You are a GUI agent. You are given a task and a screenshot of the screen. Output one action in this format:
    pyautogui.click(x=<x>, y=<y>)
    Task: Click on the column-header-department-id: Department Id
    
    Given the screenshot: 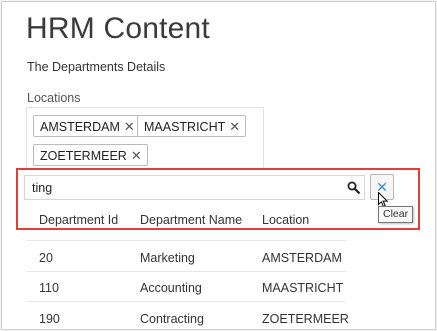 What is the action you would take?
    pyautogui.click(x=78, y=220)
    